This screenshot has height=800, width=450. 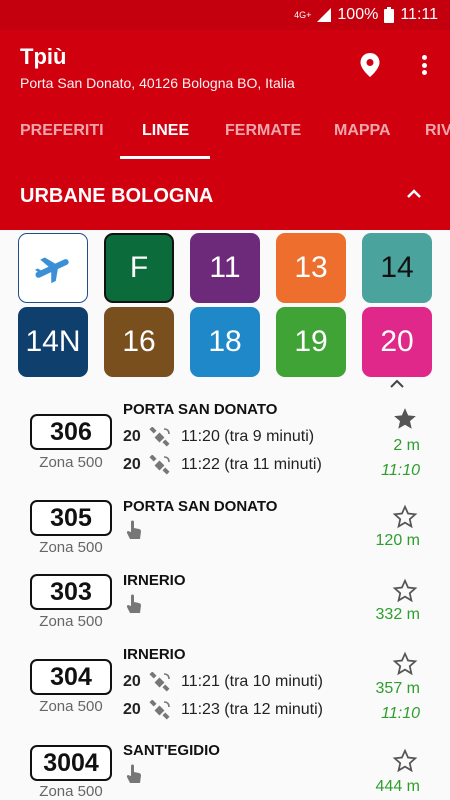 I want to click on stop-distance: 444 m, so click(x=397, y=786).